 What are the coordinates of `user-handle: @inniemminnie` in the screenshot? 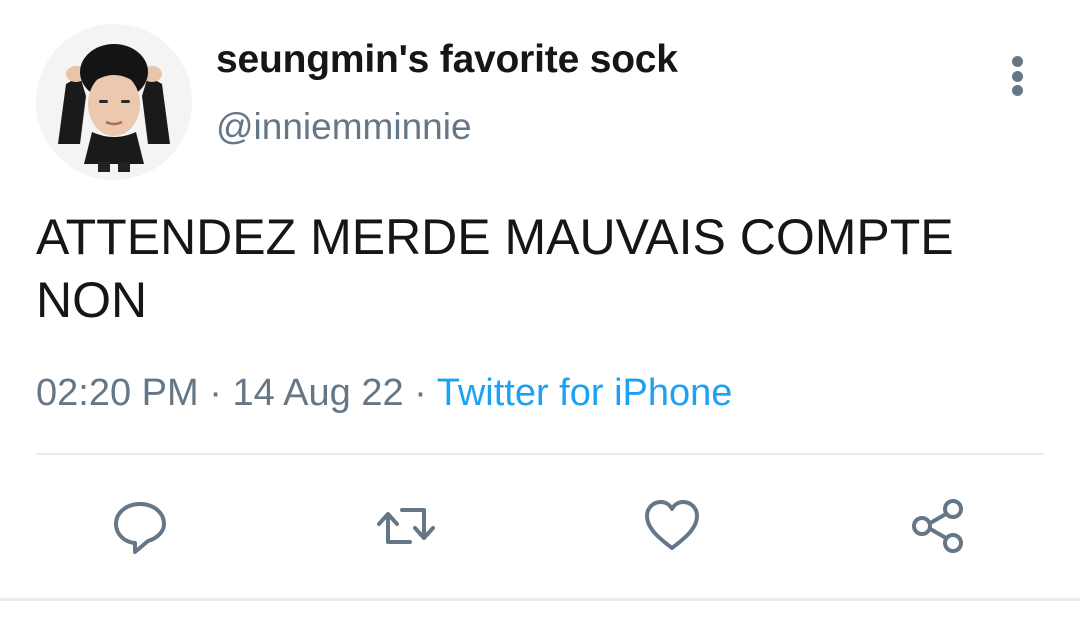 It's located at (344, 127).